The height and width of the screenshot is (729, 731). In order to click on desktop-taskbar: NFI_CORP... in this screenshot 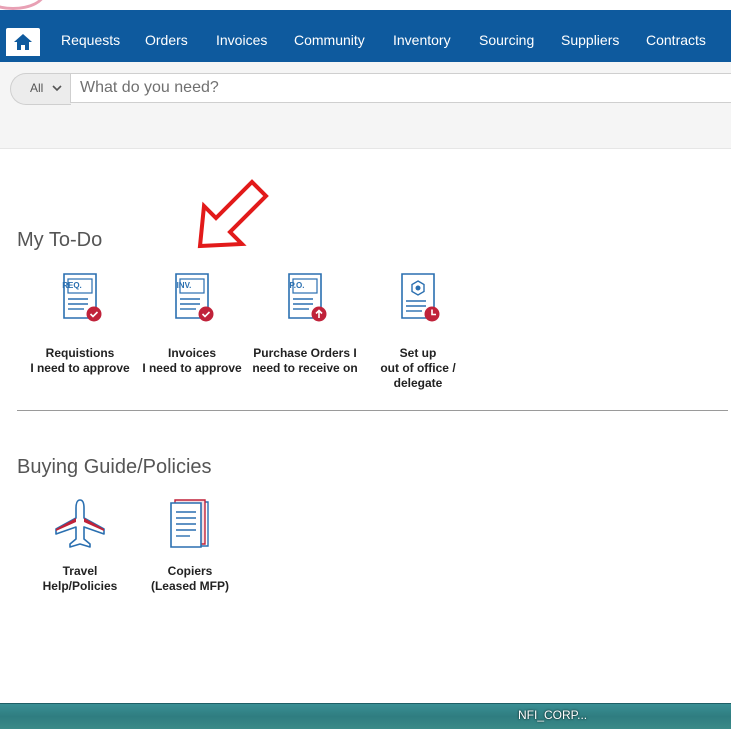, I will do `click(365, 716)`.